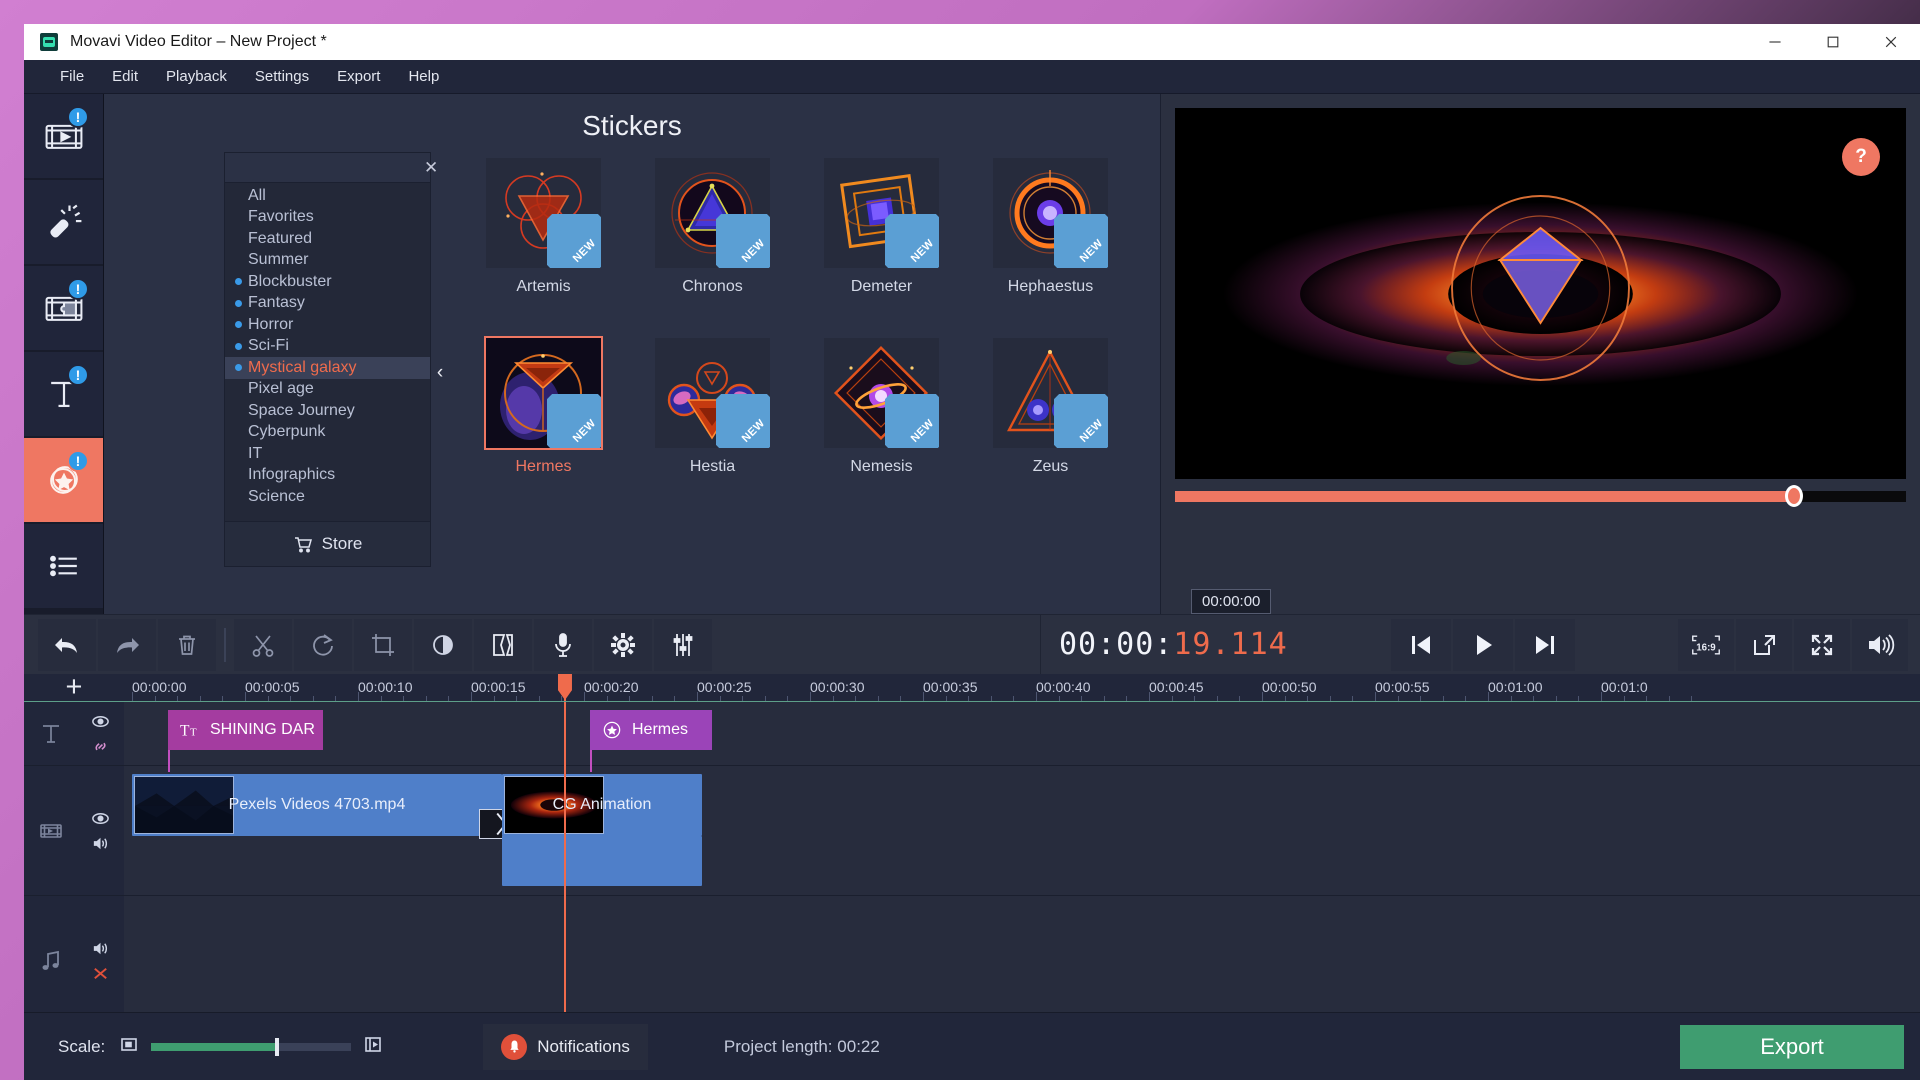 The width and height of the screenshot is (1920, 1080). I want to click on category-item: Mystical galaxy, so click(327, 368).